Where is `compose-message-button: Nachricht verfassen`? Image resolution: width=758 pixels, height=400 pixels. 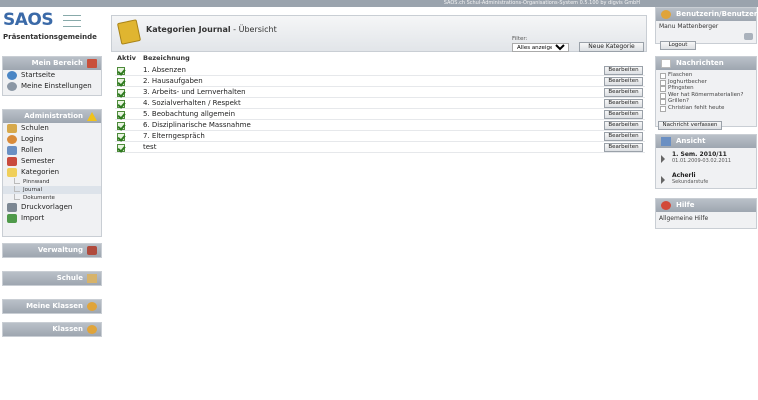
compose-message-button: Nachricht verfassen is located at coordinates (690, 125).